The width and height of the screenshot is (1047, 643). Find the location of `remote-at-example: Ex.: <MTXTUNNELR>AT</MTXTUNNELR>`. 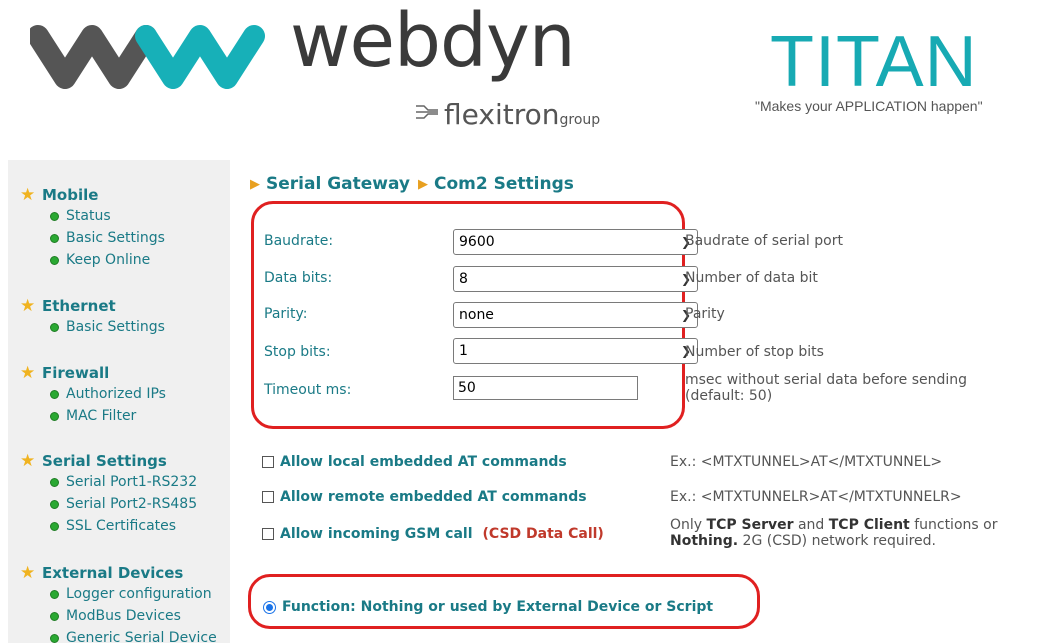

remote-at-example: Ex.: <MTXTUNNELR>AT</MTXTUNNELR> is located at coordinates (816, 497).